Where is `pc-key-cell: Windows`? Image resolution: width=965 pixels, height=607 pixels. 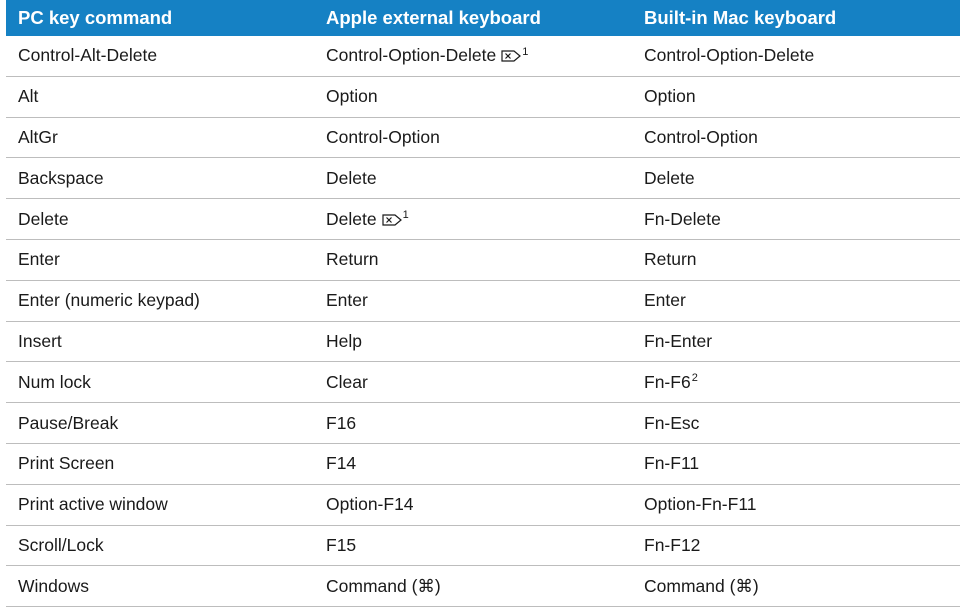
pc-key-cell: Windows is located at coordinates (160, 586).